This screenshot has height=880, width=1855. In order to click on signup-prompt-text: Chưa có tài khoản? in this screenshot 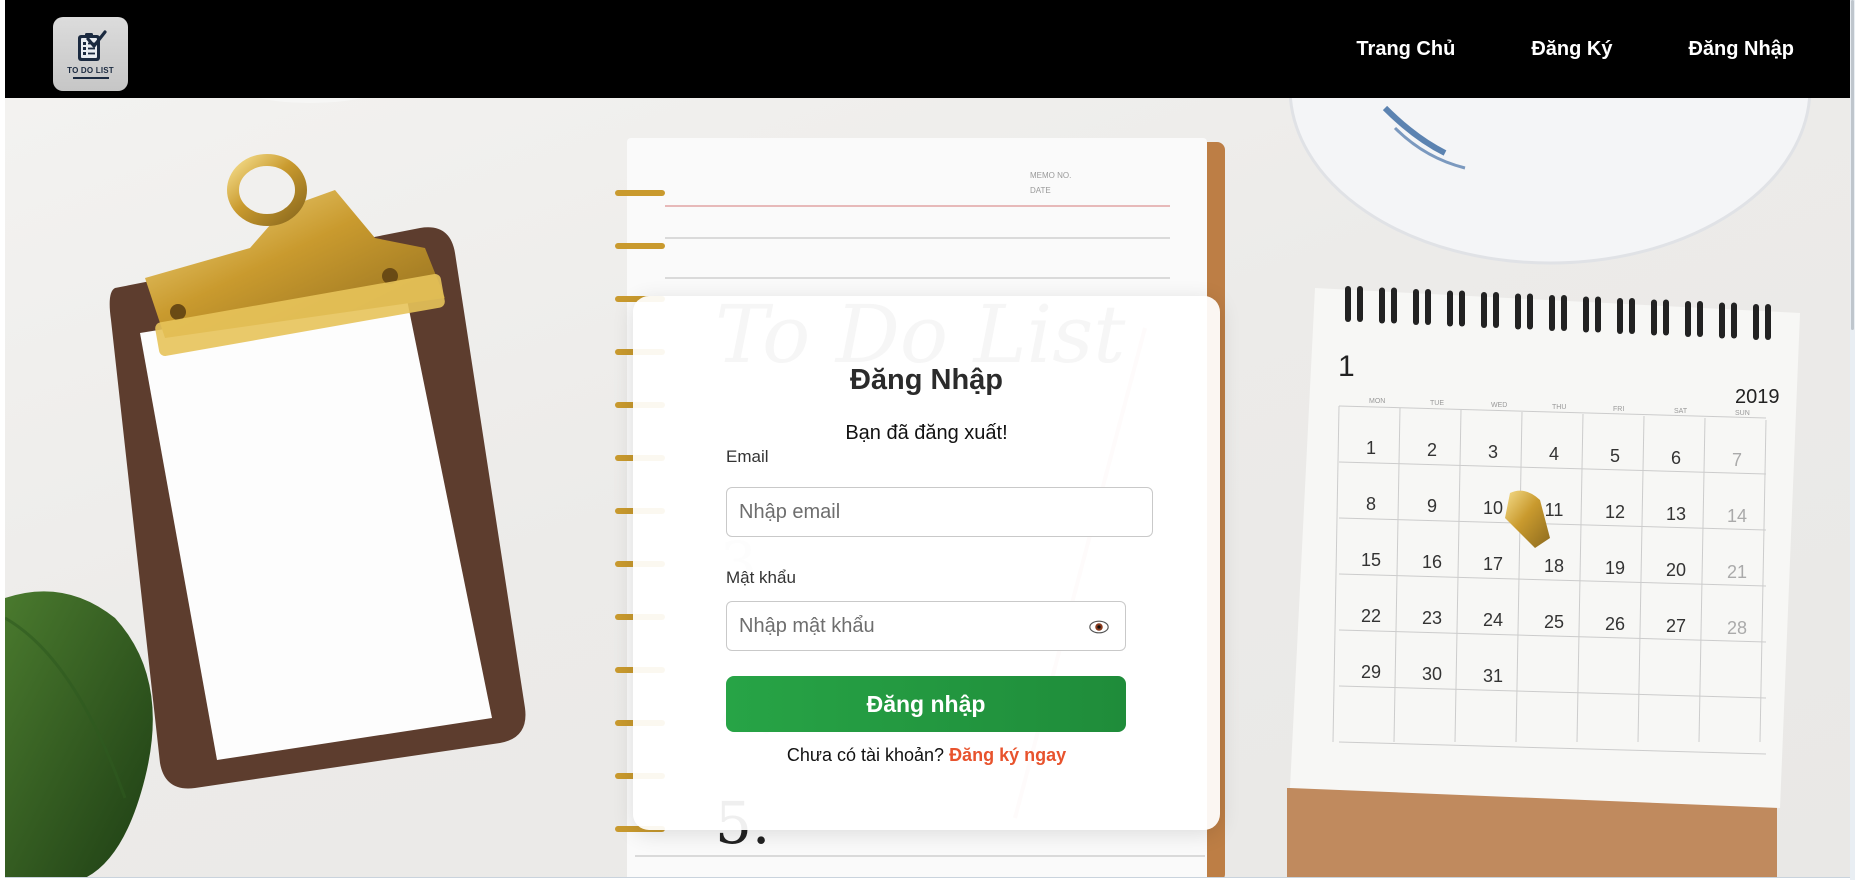, I will do `click(865, 755)`.